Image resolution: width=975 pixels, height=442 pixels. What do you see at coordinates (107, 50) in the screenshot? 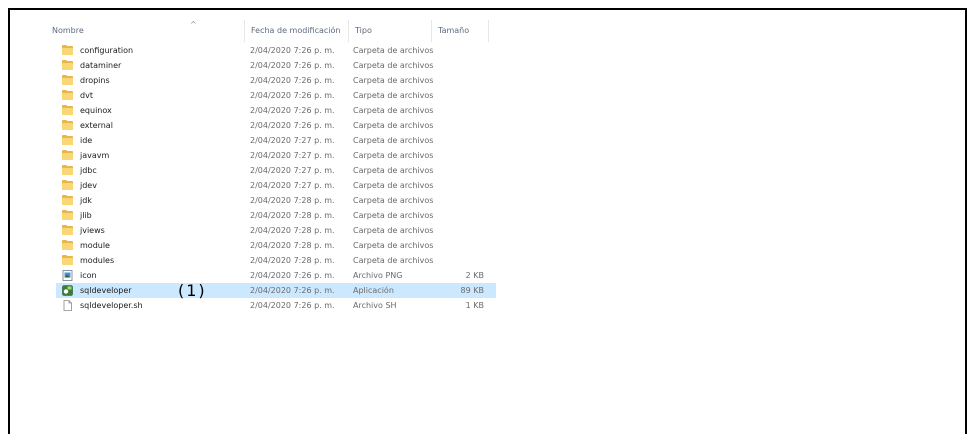
I see `file-name: configuration` at bounding box center [107, 50].